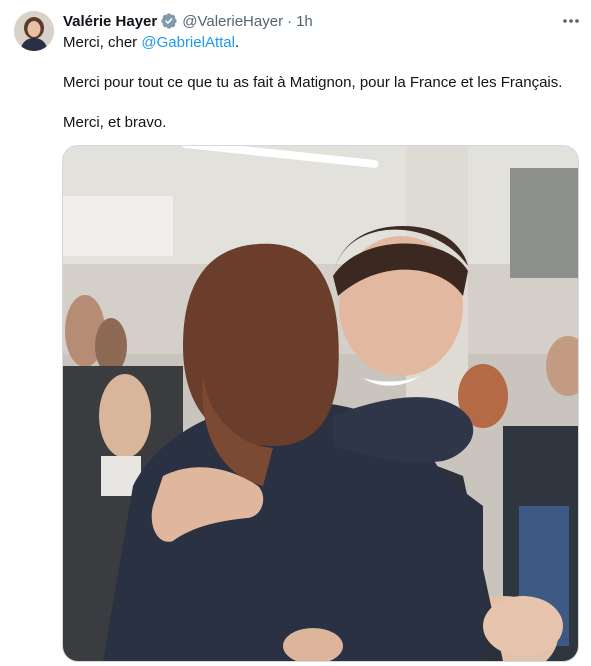  I want to click on tweet-time: 1h, so click(304, 21).